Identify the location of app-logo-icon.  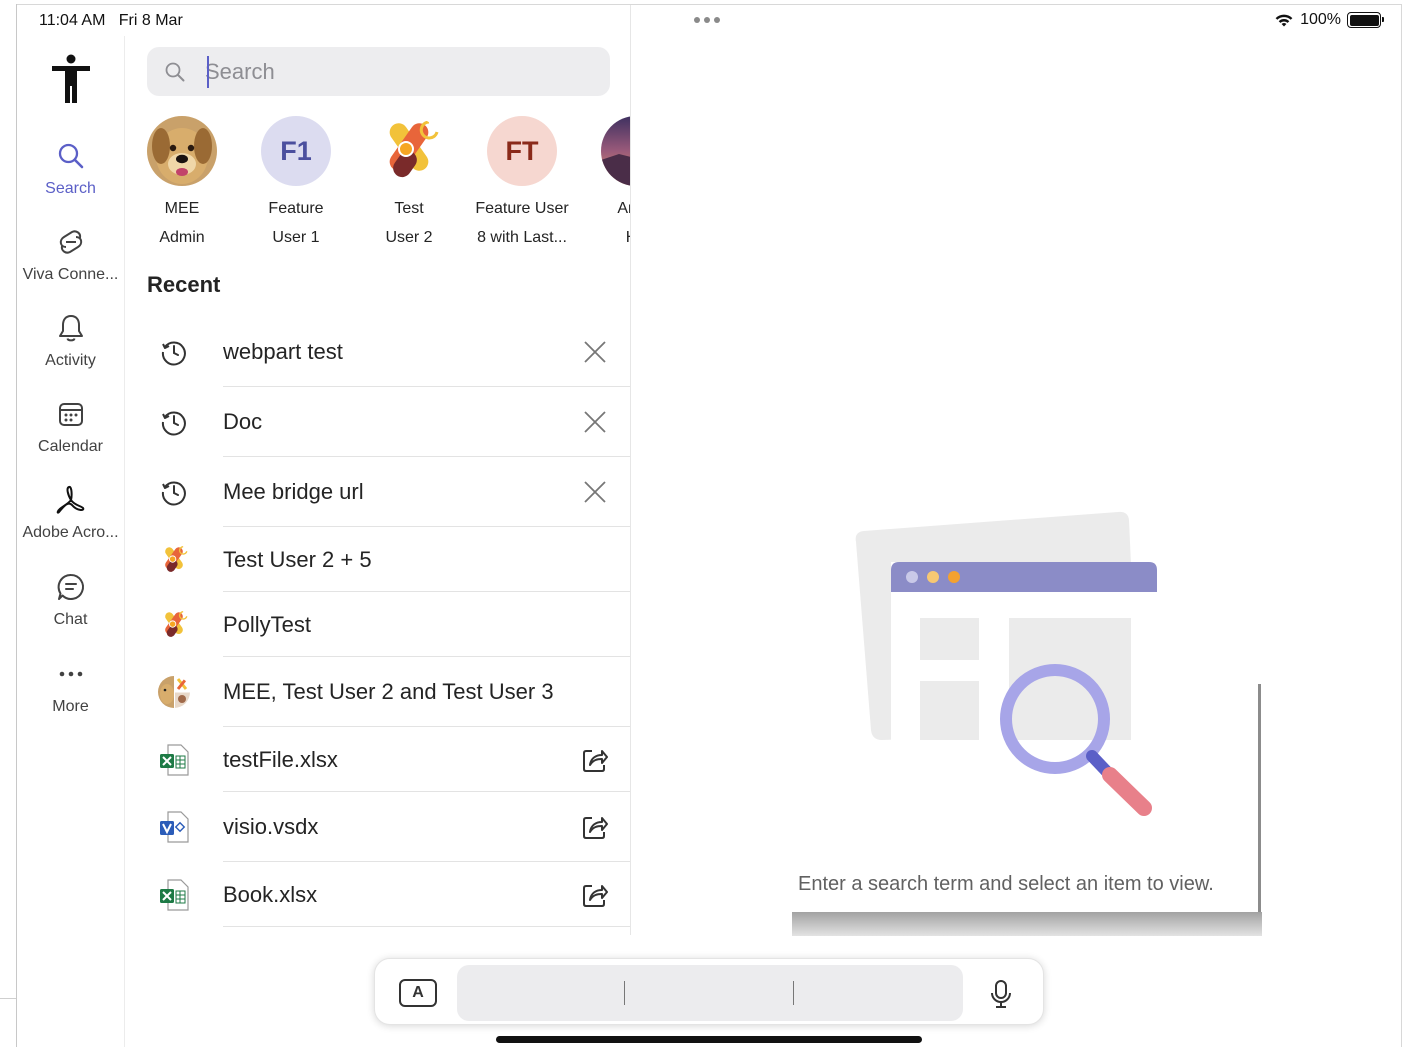
(409, 151).